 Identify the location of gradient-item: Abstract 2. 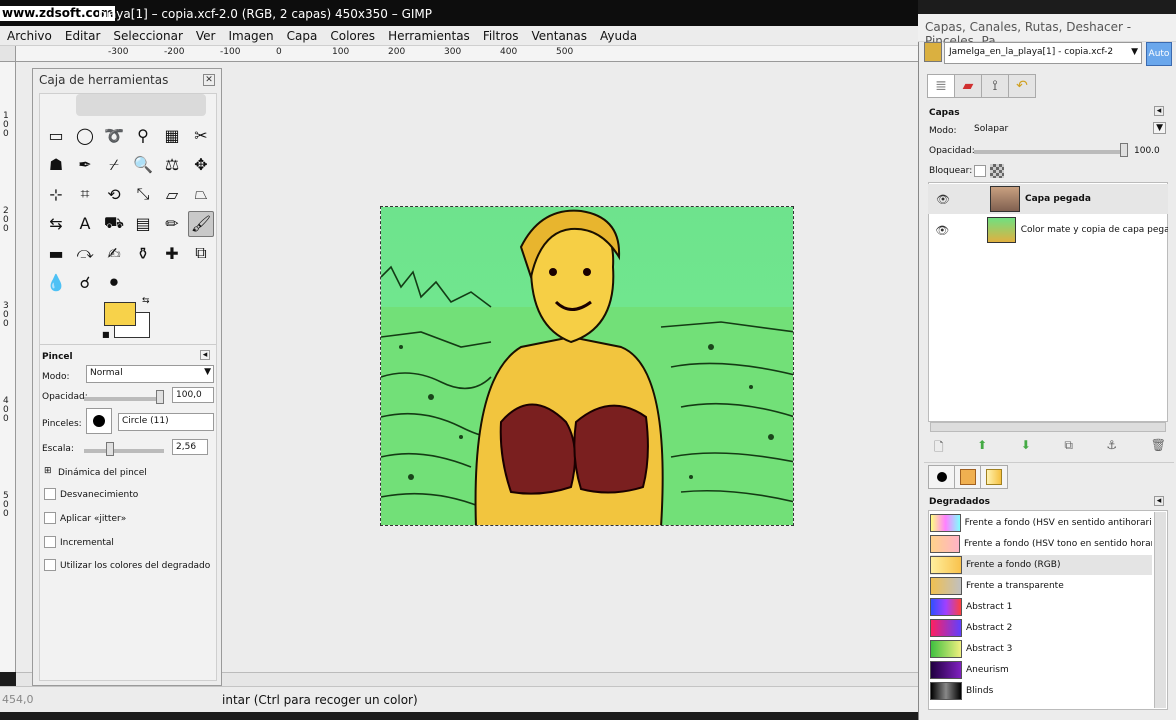
(1041, 628).